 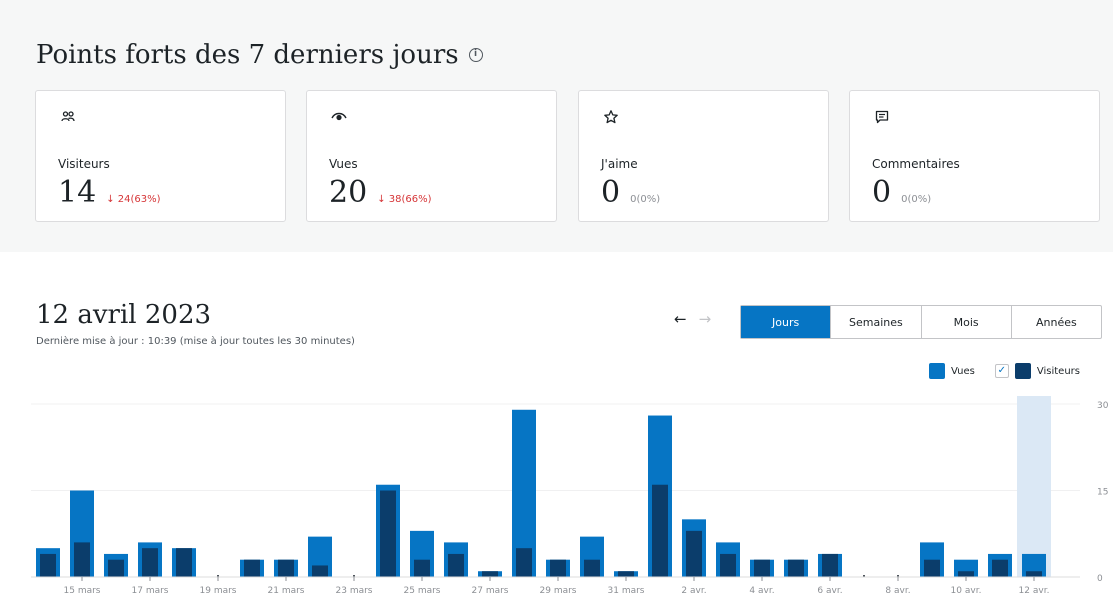 What do you see at coordinates (1034, 591) in the screenshot?
I see `x-tick-label: 12 avr.` at bounding box center [1034, 591].